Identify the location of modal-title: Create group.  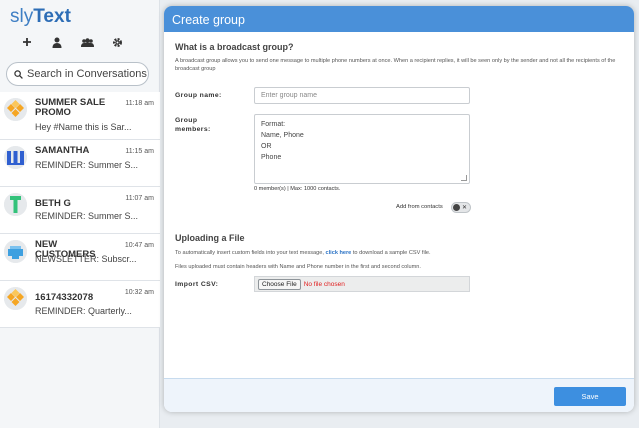
(399, 19).